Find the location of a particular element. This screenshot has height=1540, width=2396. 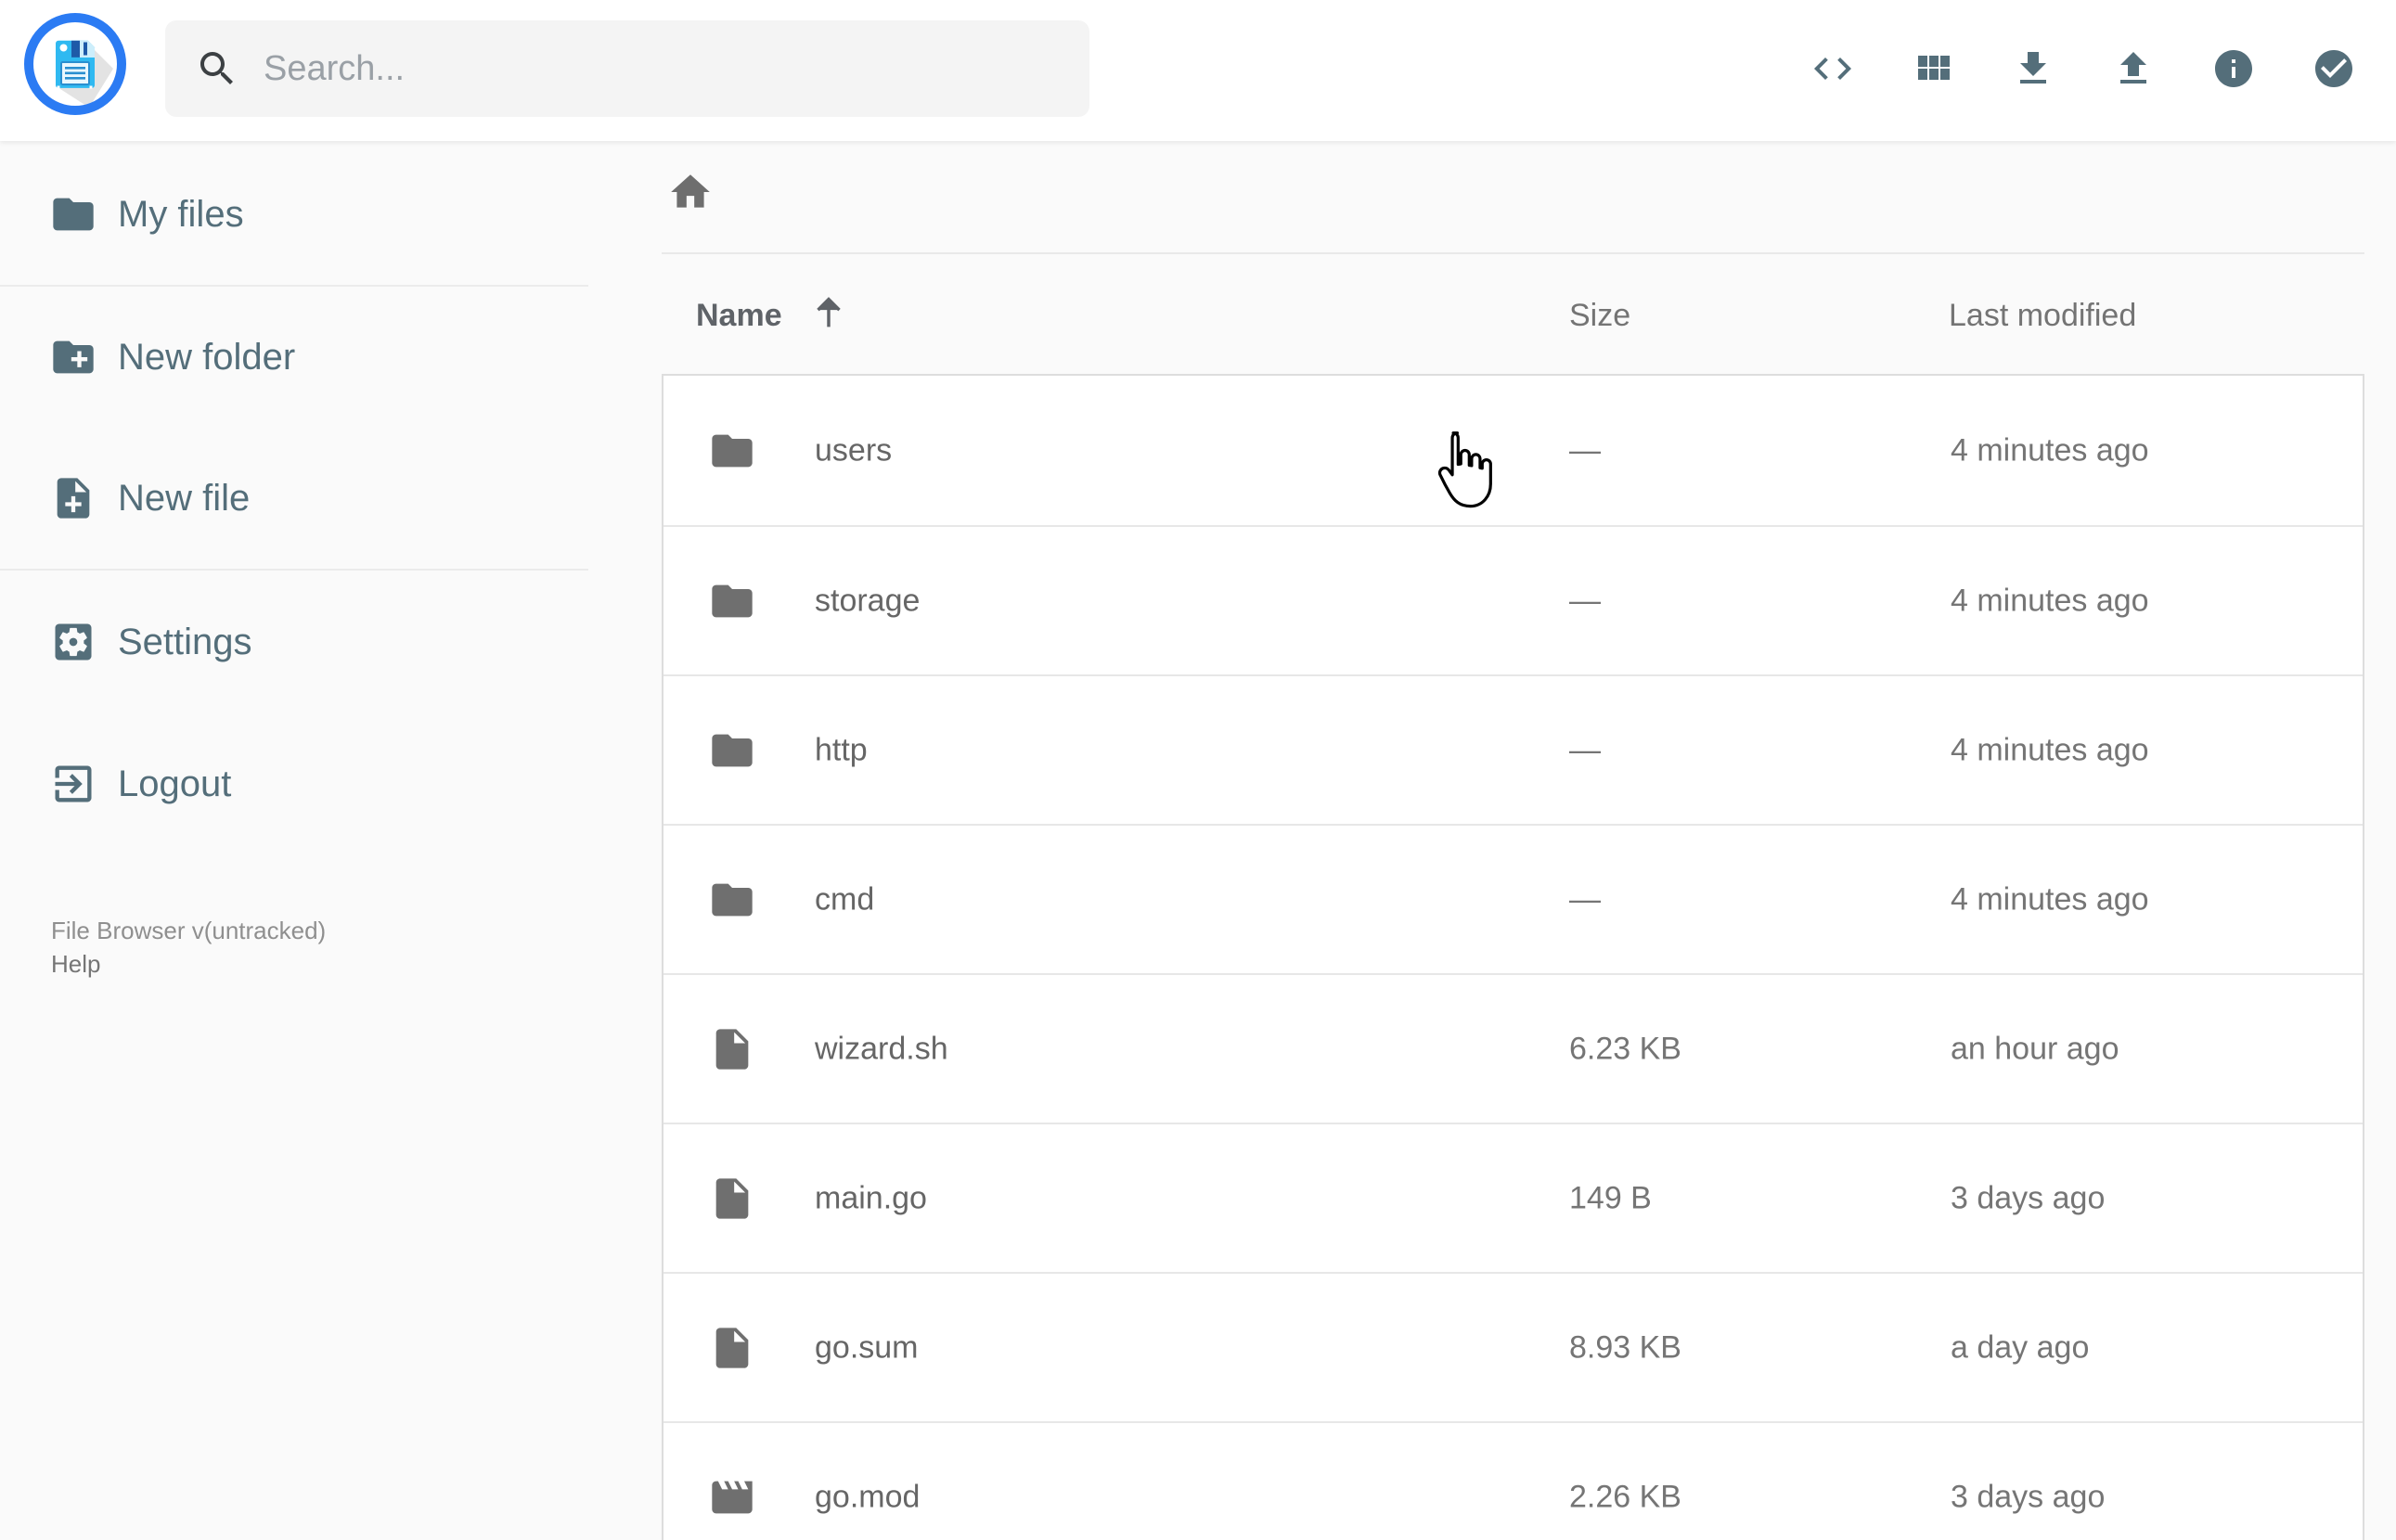

file-row-http: http — 4 minutes ago is located at coordinates (1513, 749).